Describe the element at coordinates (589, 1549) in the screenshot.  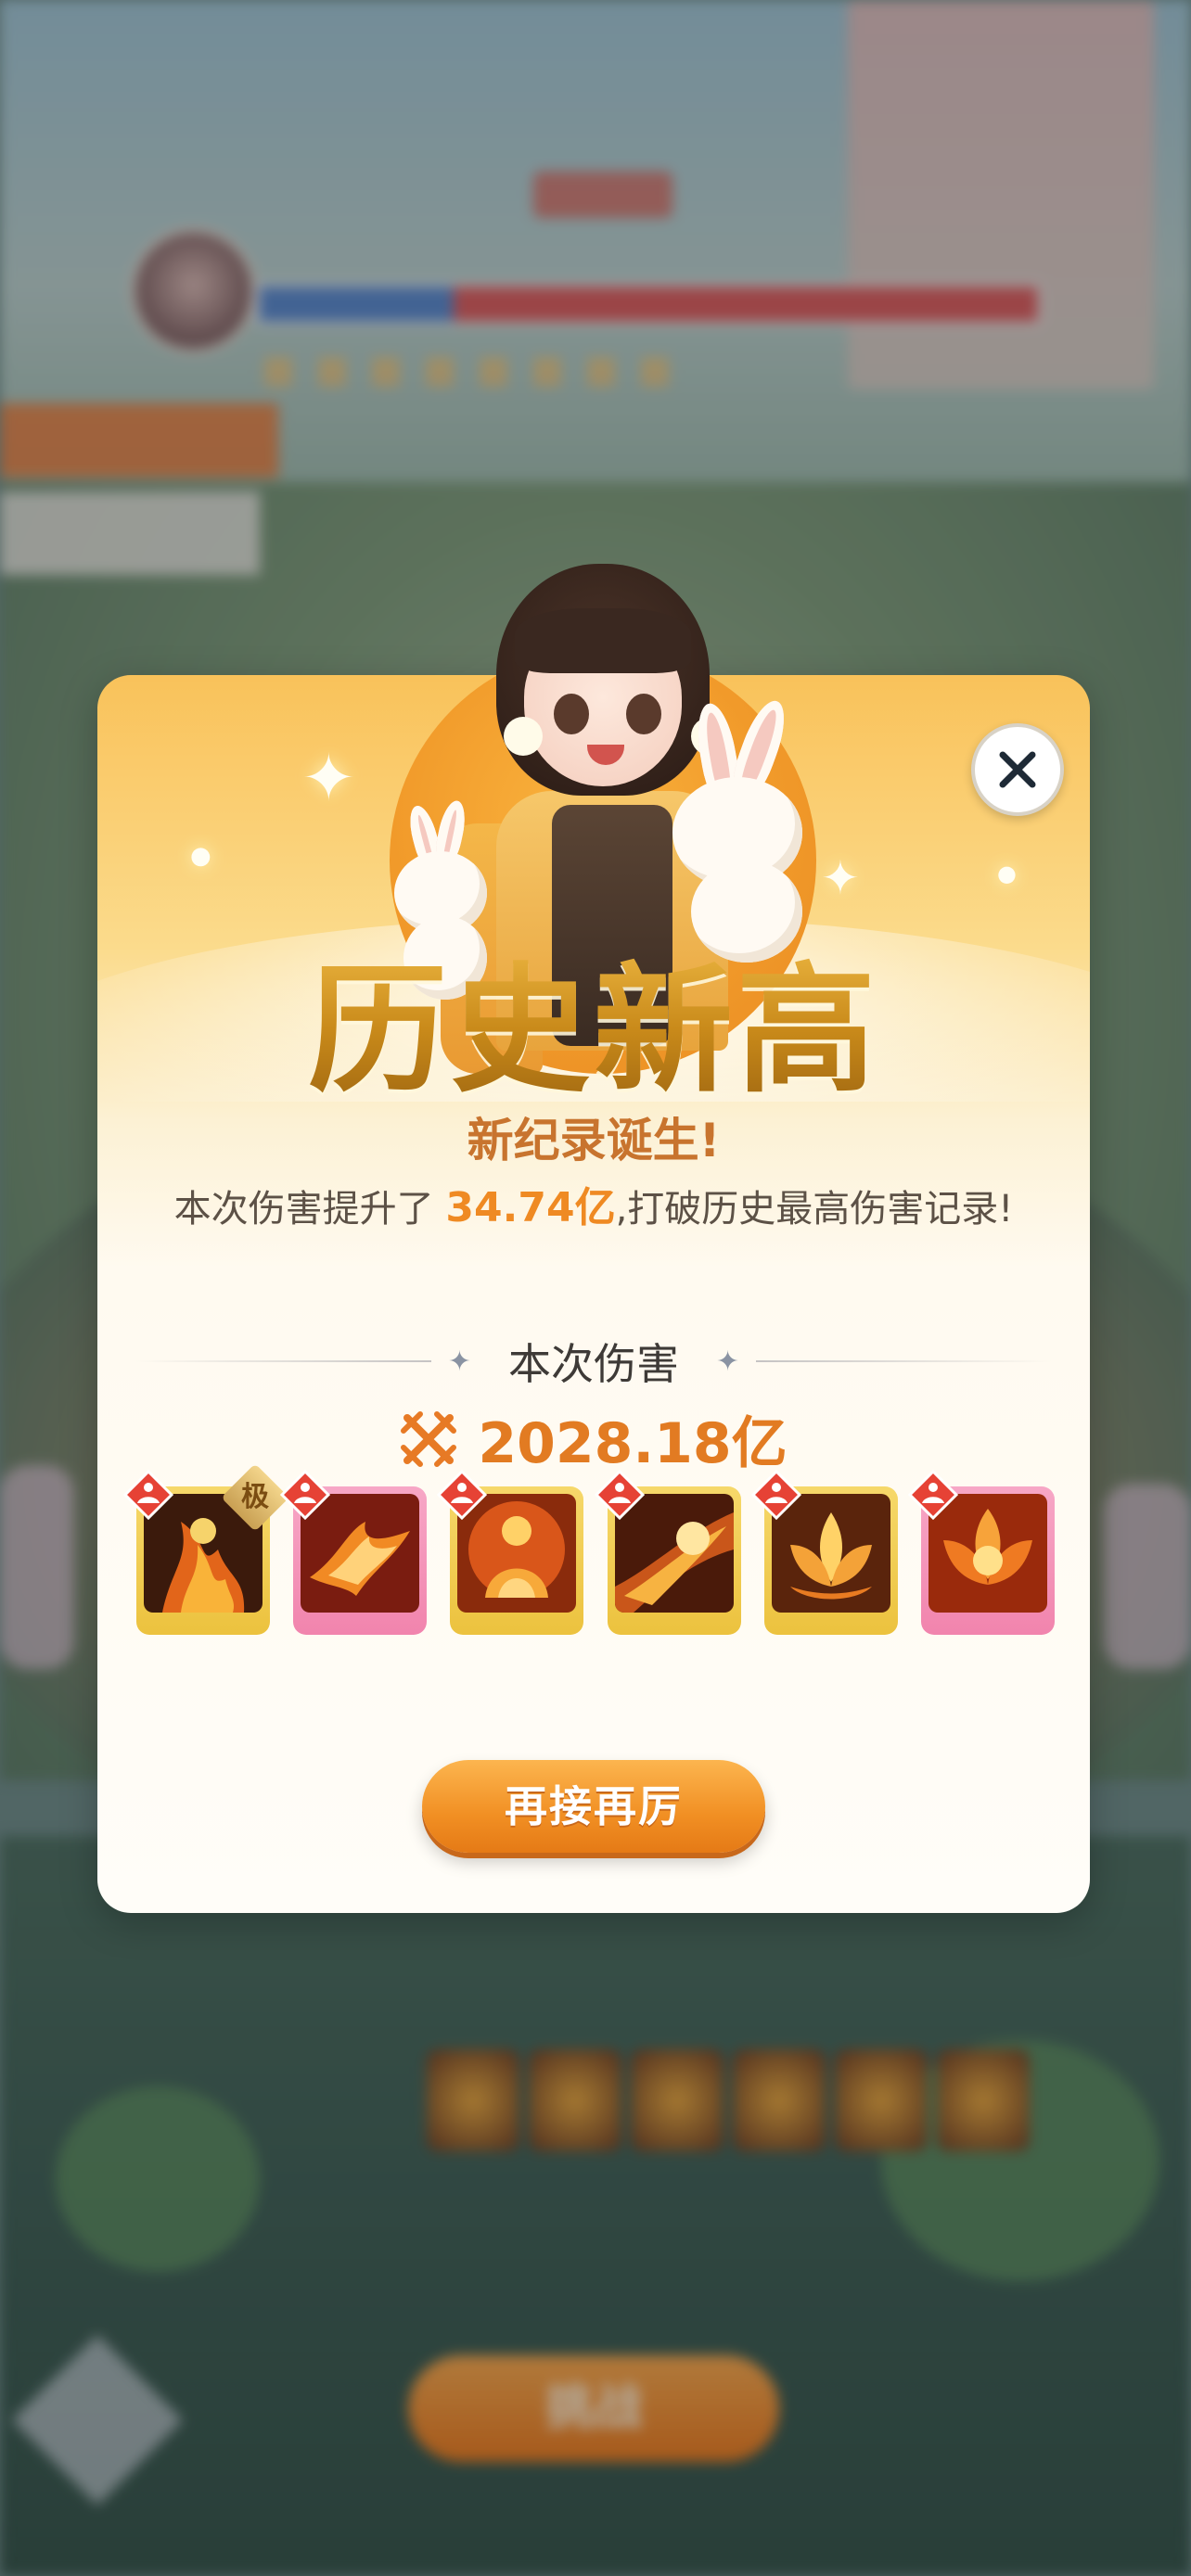
I see `skill-list: 极` at that location.